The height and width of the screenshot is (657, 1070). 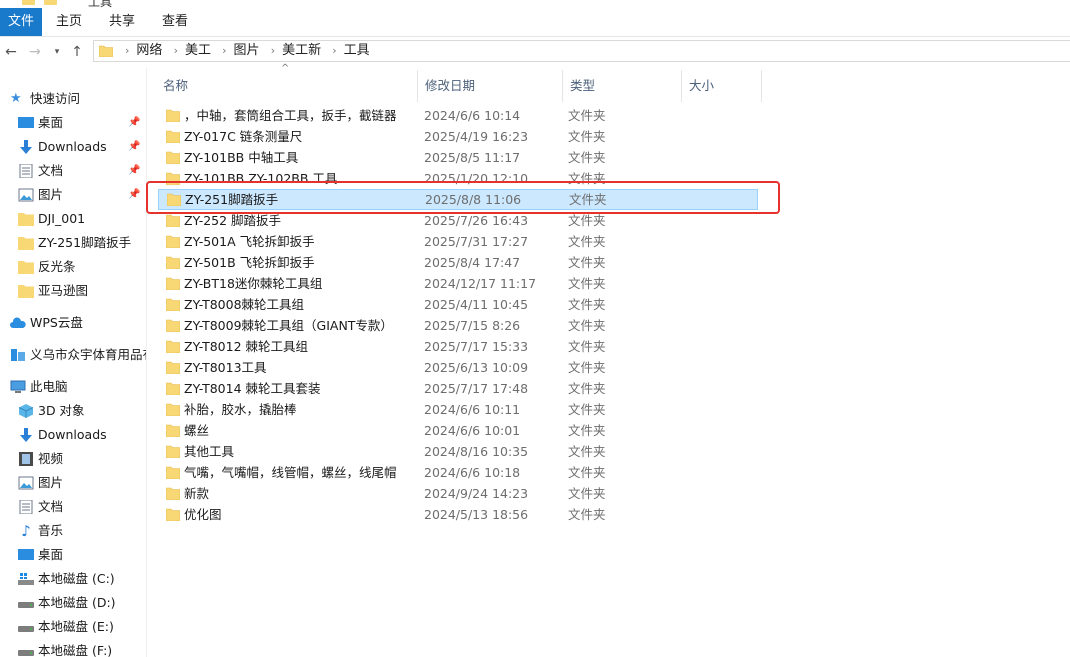 I want to click on up-arrow-icon: ↑, so click(x=77, y=52).